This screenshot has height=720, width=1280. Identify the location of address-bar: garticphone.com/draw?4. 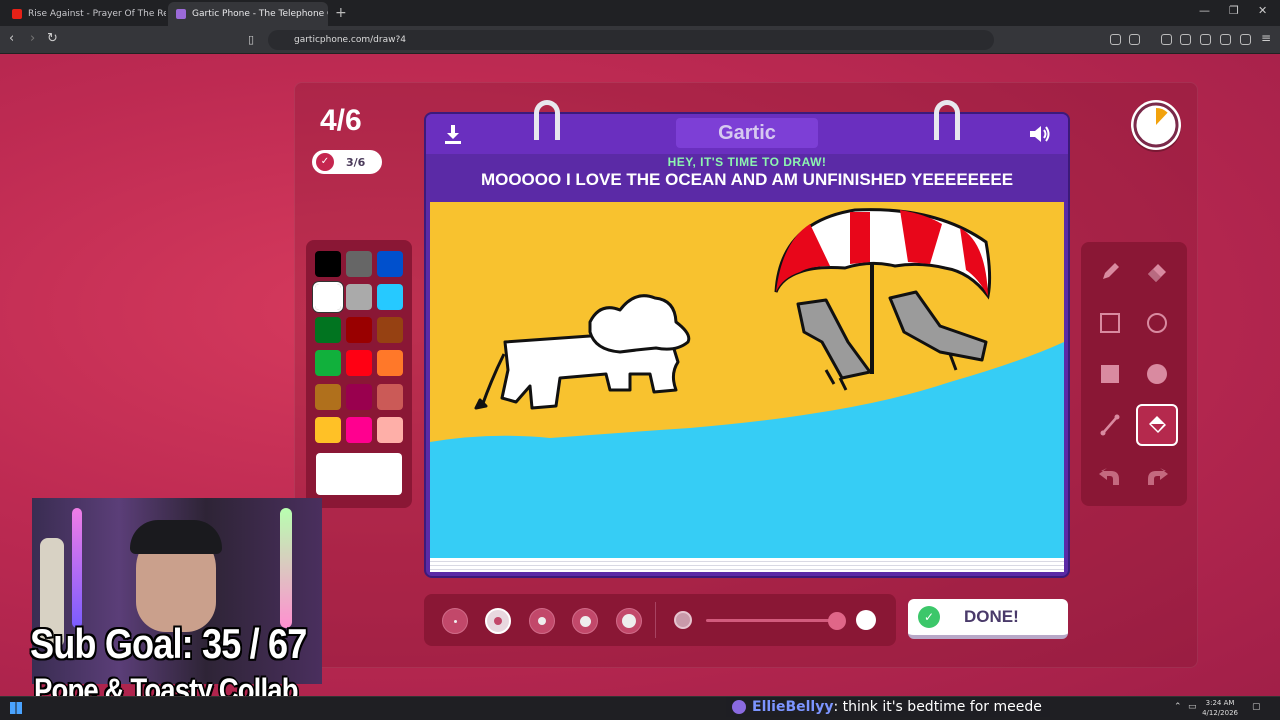
(631, 40).